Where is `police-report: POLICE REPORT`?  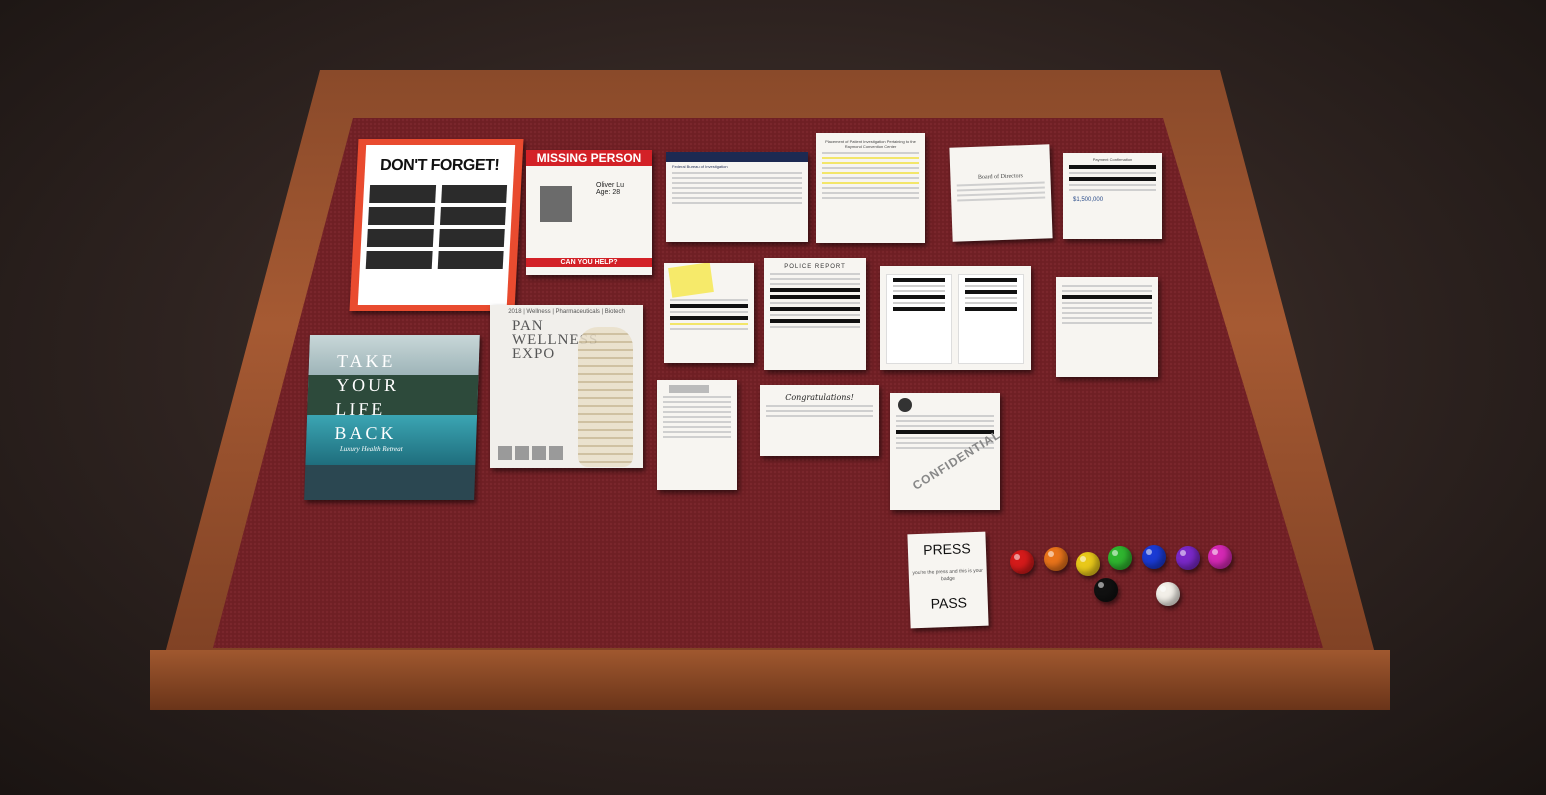 police-report: POLICE REPORT is located at coordinates (815, 314).